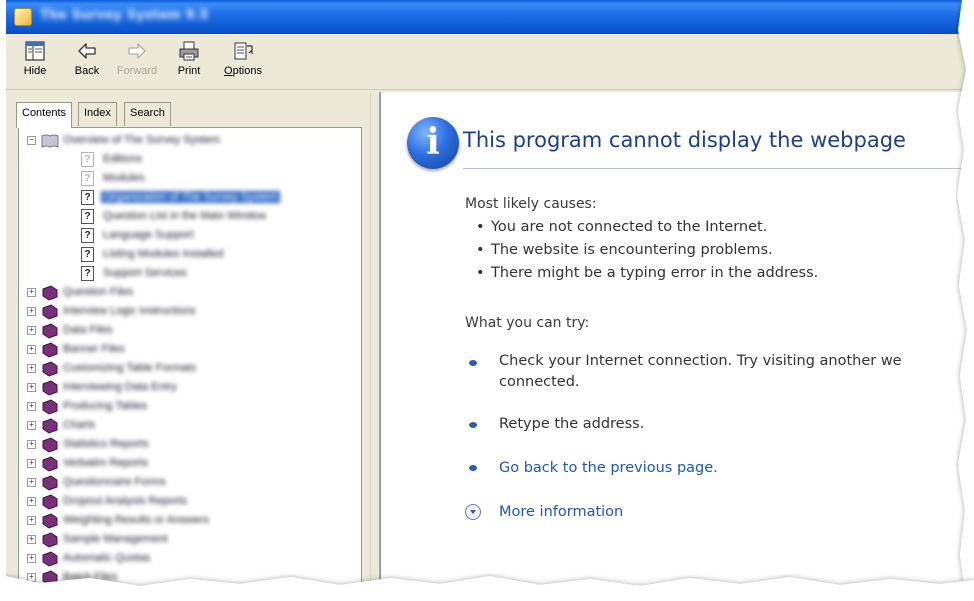  Describe the element at coordinates (624, 250) in the screenshot. I see `cause-item: The website is encountering problems.` at that location.